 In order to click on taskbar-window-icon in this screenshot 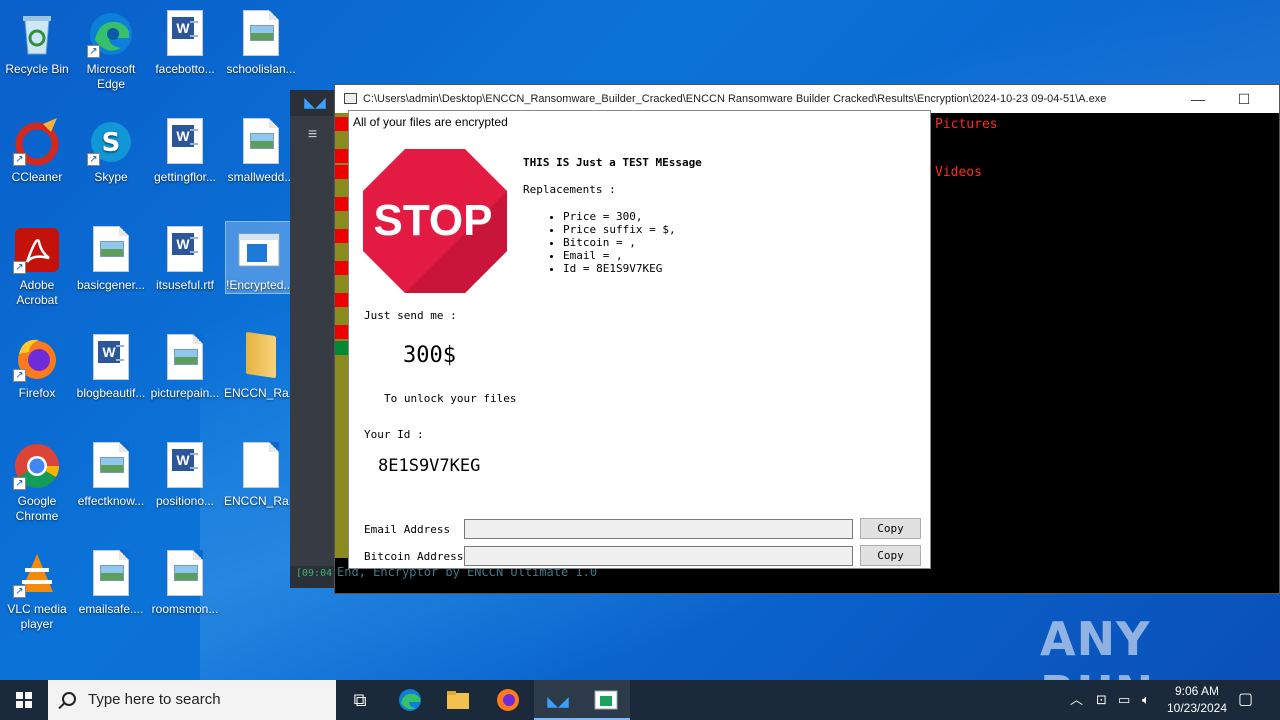, I will do `click(606, 700)`.